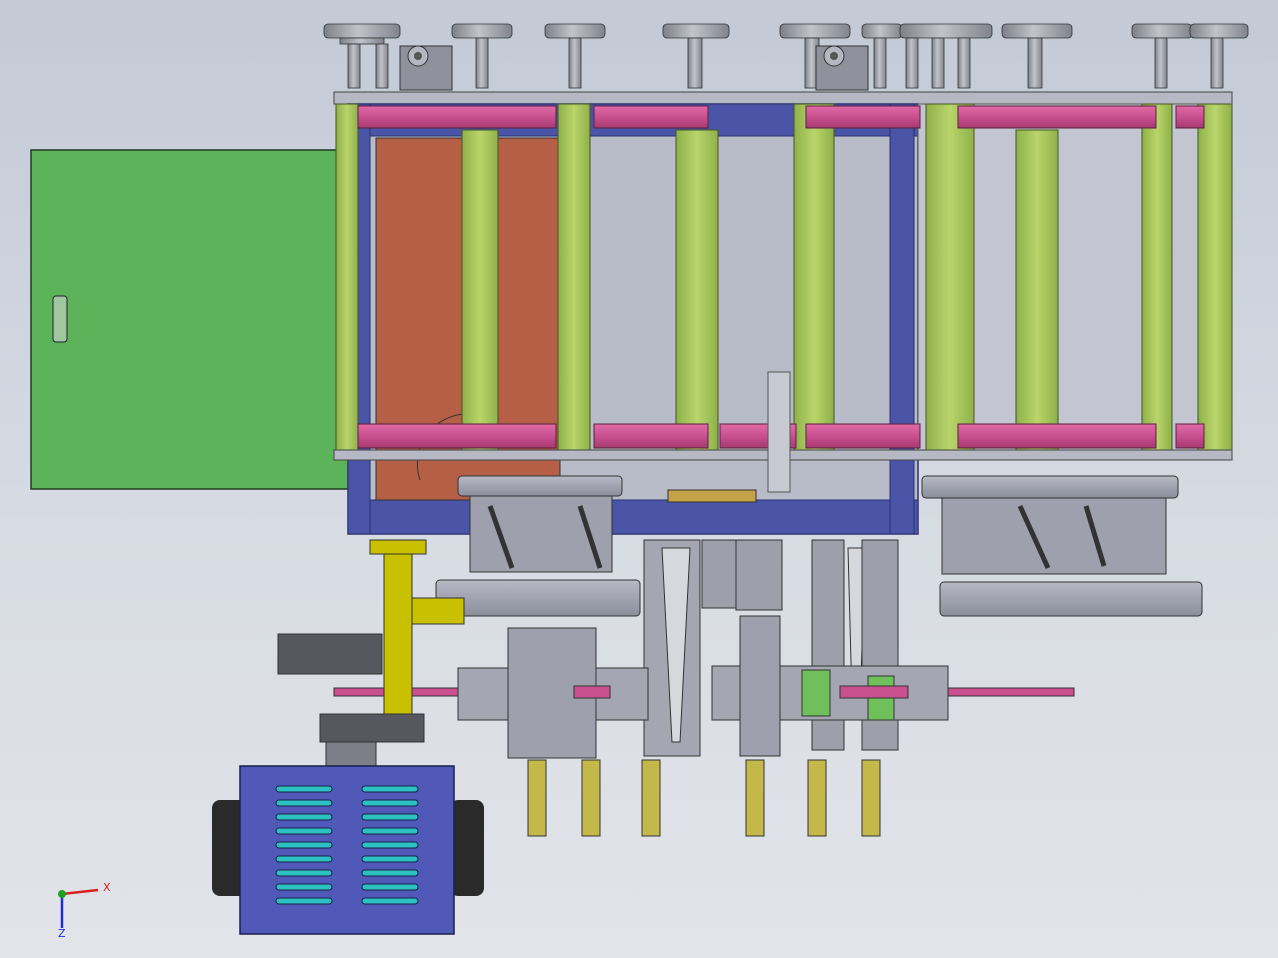  Describe the element at coordinates (779, 432) in the screenshot. I see `center-guide-post` at that location.